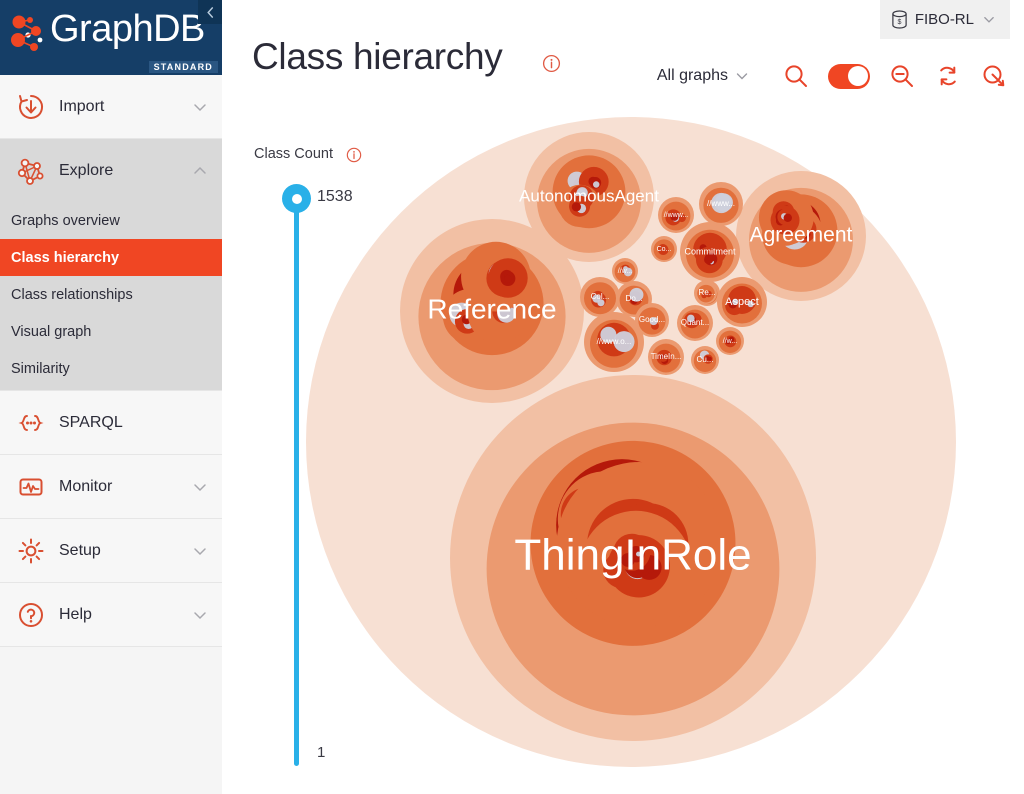 The height and width of the screenshot is (794, 1024). I want to click on brand-header: GraphDB STANDARD, so click(111, 37).